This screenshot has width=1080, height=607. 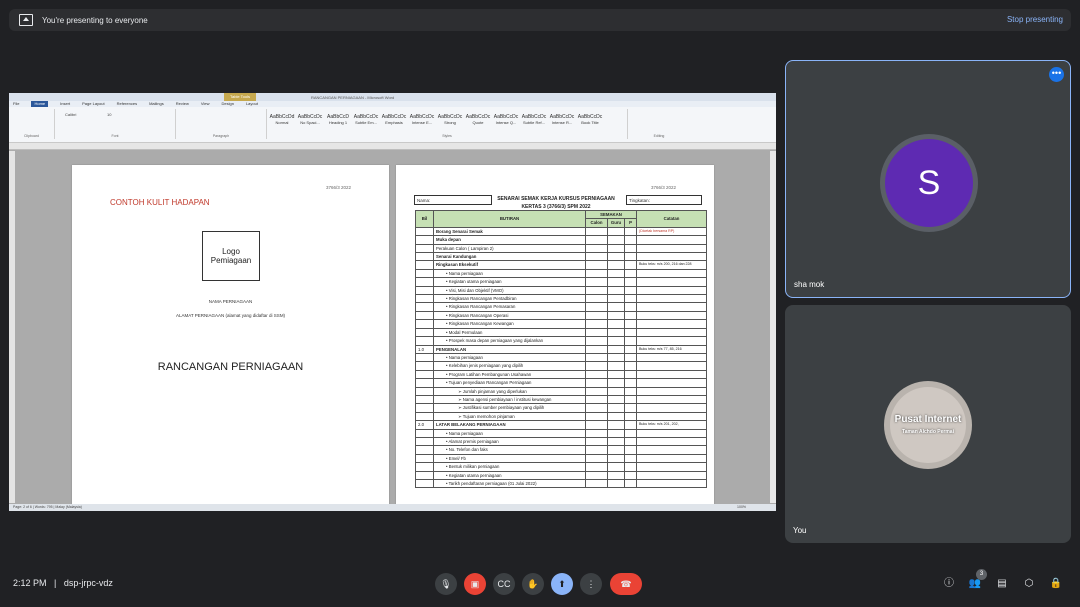 I want to click on row-item-text: ➢ Tujuan memohon pinjaman, so click(x=509, y=416).